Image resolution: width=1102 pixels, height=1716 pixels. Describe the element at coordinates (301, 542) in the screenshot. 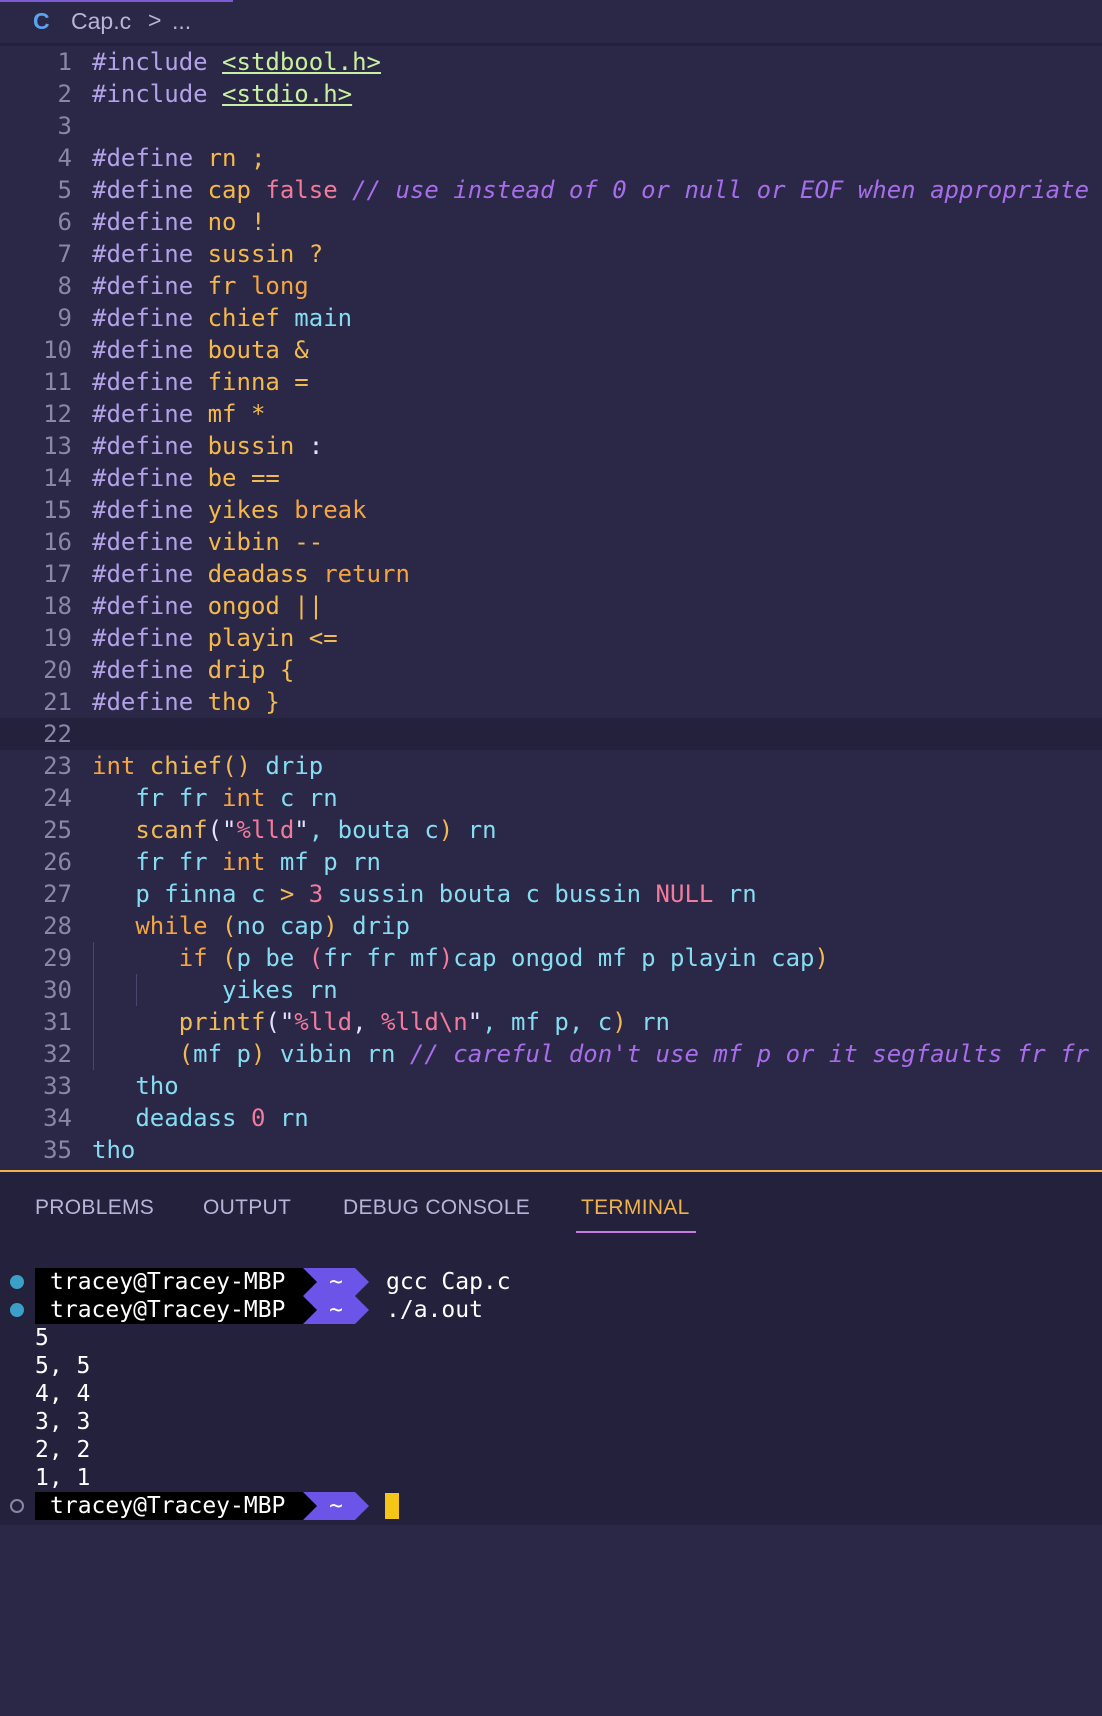

I see `code-token: --` at that location.